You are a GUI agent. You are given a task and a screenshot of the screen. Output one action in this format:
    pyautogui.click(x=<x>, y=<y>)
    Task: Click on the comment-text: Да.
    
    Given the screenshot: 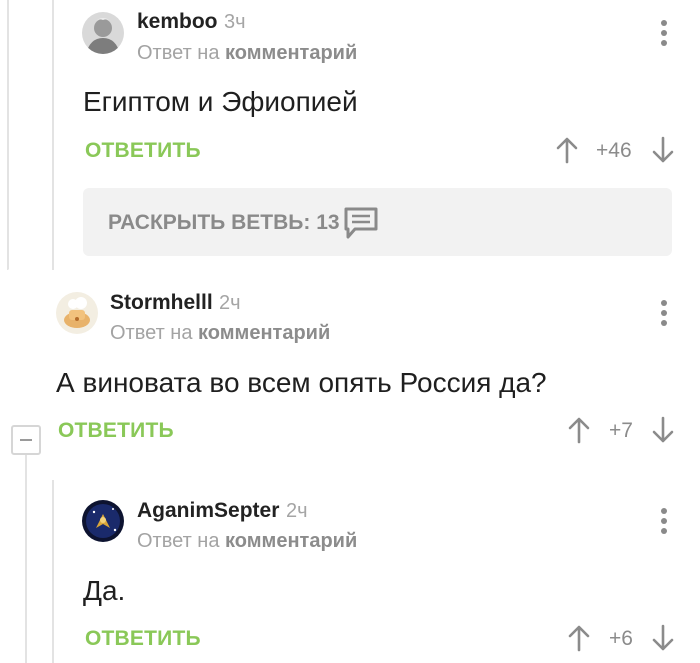 What is the action you would take?
    pyautogui.click(x=104, y=590)
    